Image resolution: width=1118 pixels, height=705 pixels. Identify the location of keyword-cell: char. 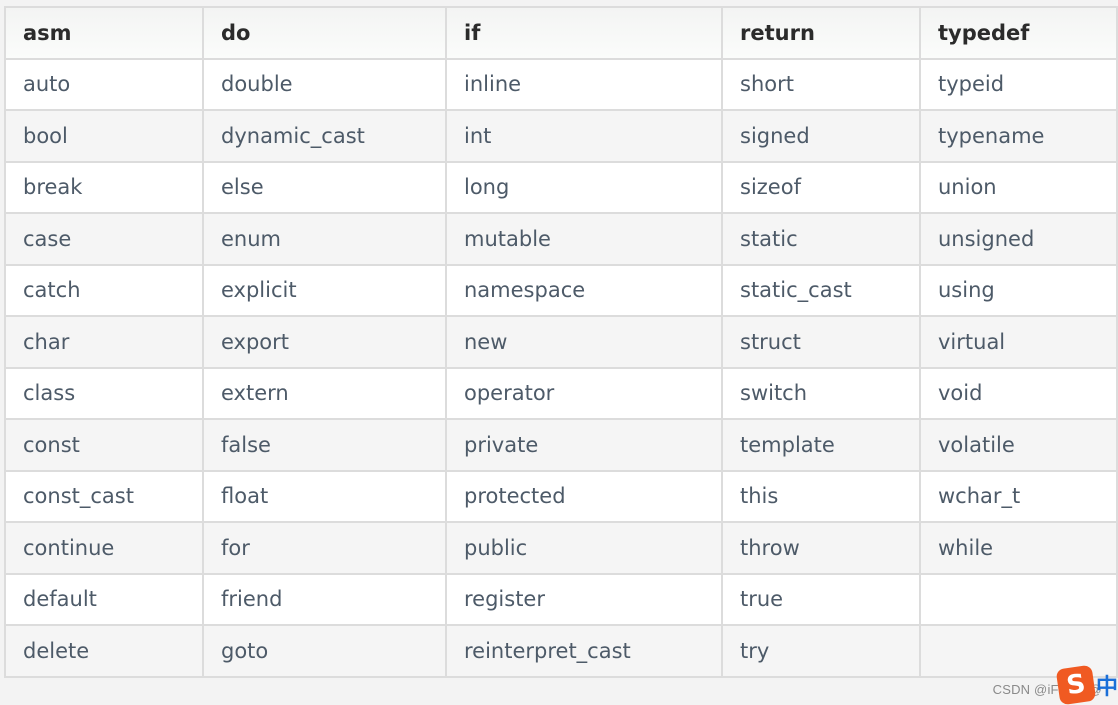
(104, 342).